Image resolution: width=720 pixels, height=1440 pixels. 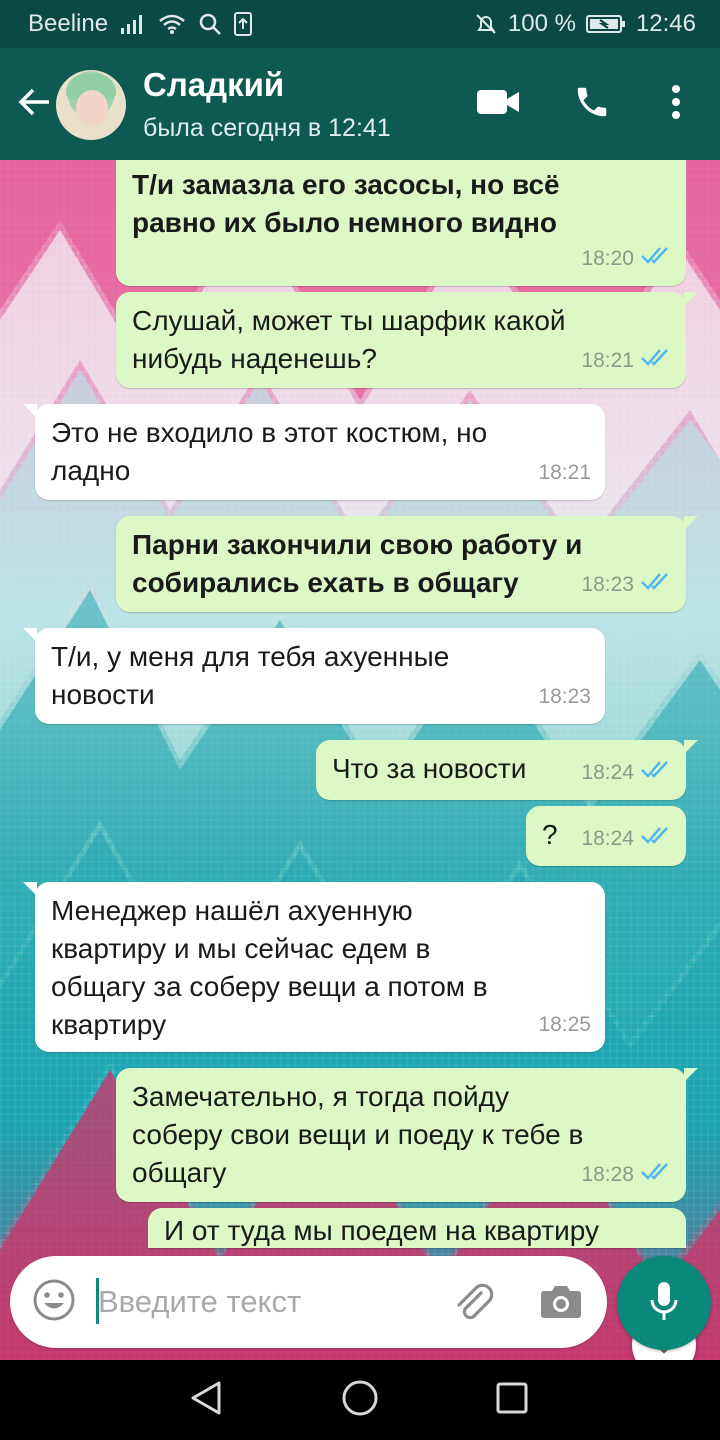 I want to click on upload-icon, so click(x=243, y=24).